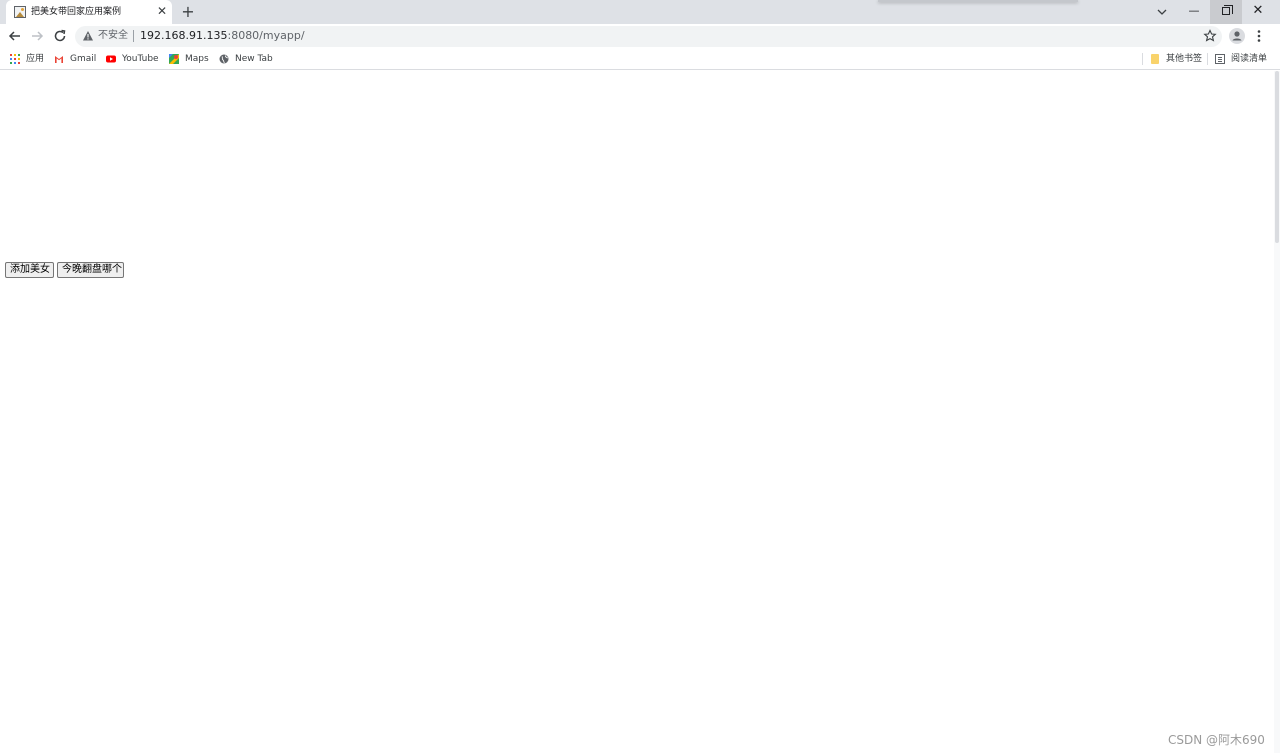 The image size is (1280, 753). Describe the element at coordinates (1237, 36) in the screenshot. I see `profile-avatar-icon` at that location.